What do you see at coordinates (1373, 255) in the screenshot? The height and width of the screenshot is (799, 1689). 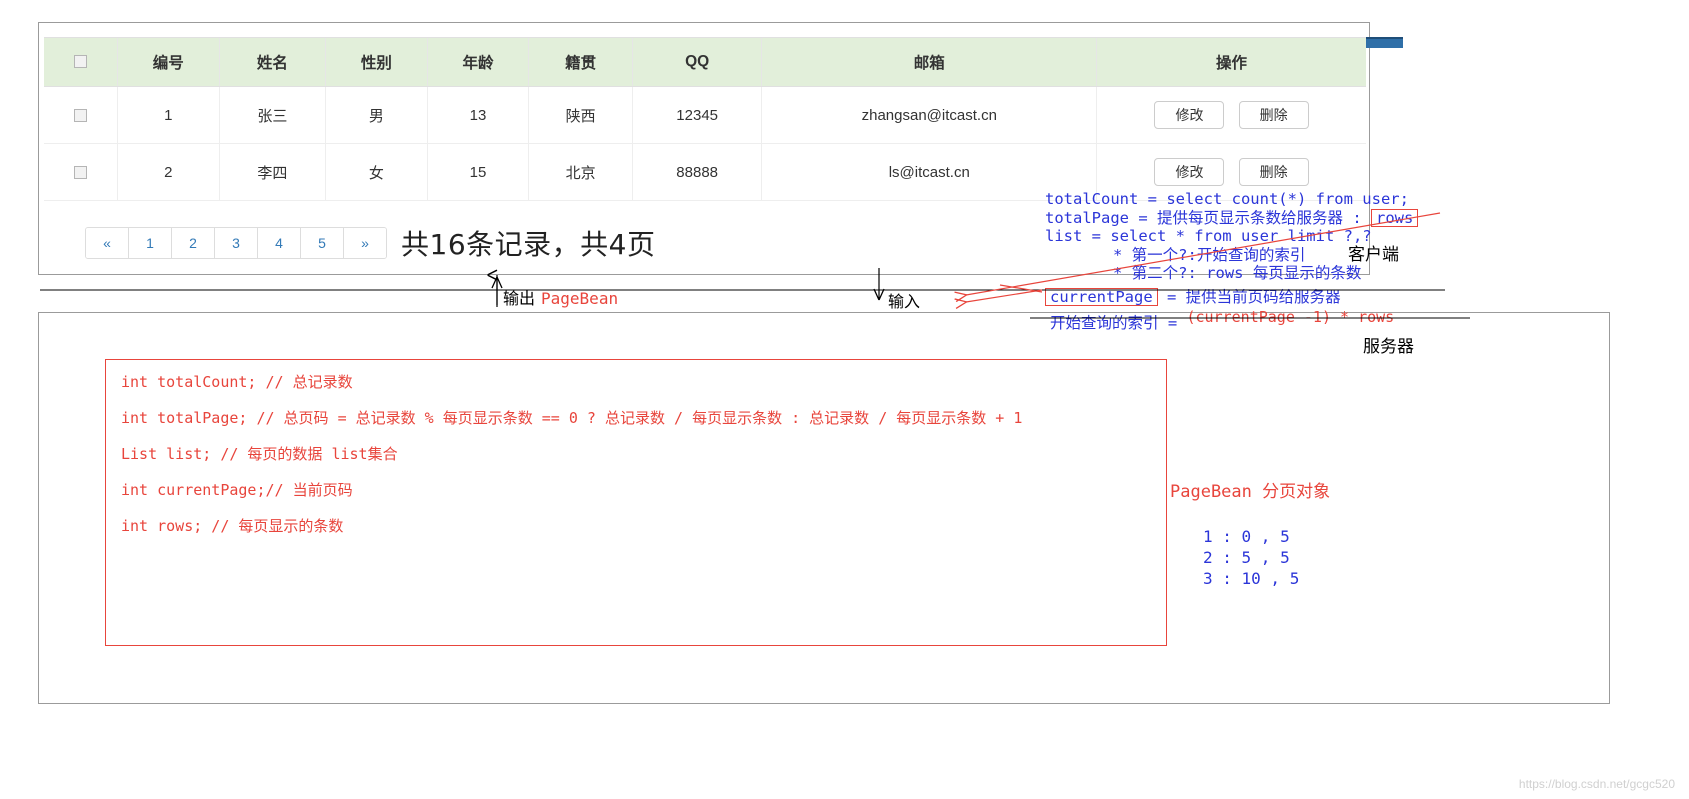 I see `client-label: 客户端` at bounding box center [1373, 255].